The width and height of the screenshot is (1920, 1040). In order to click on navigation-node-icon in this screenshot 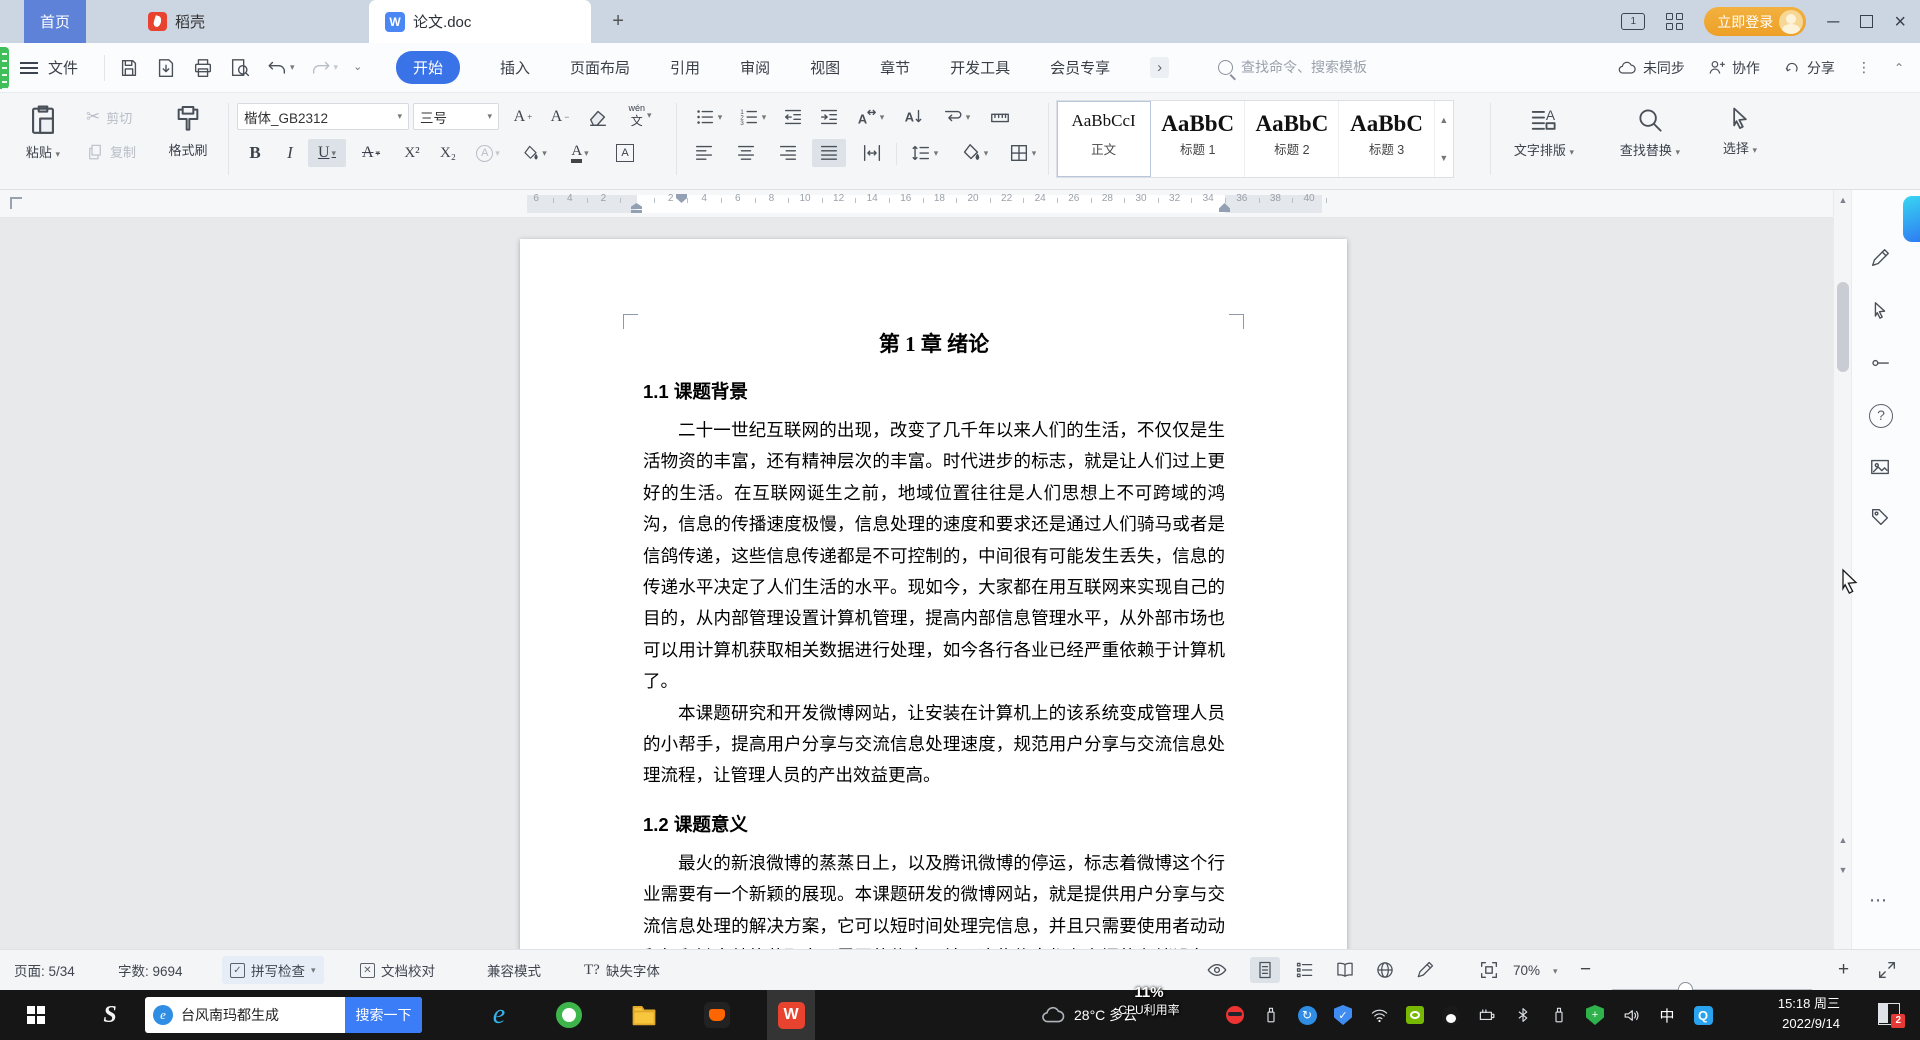, I will do `click(1880, 363)`.